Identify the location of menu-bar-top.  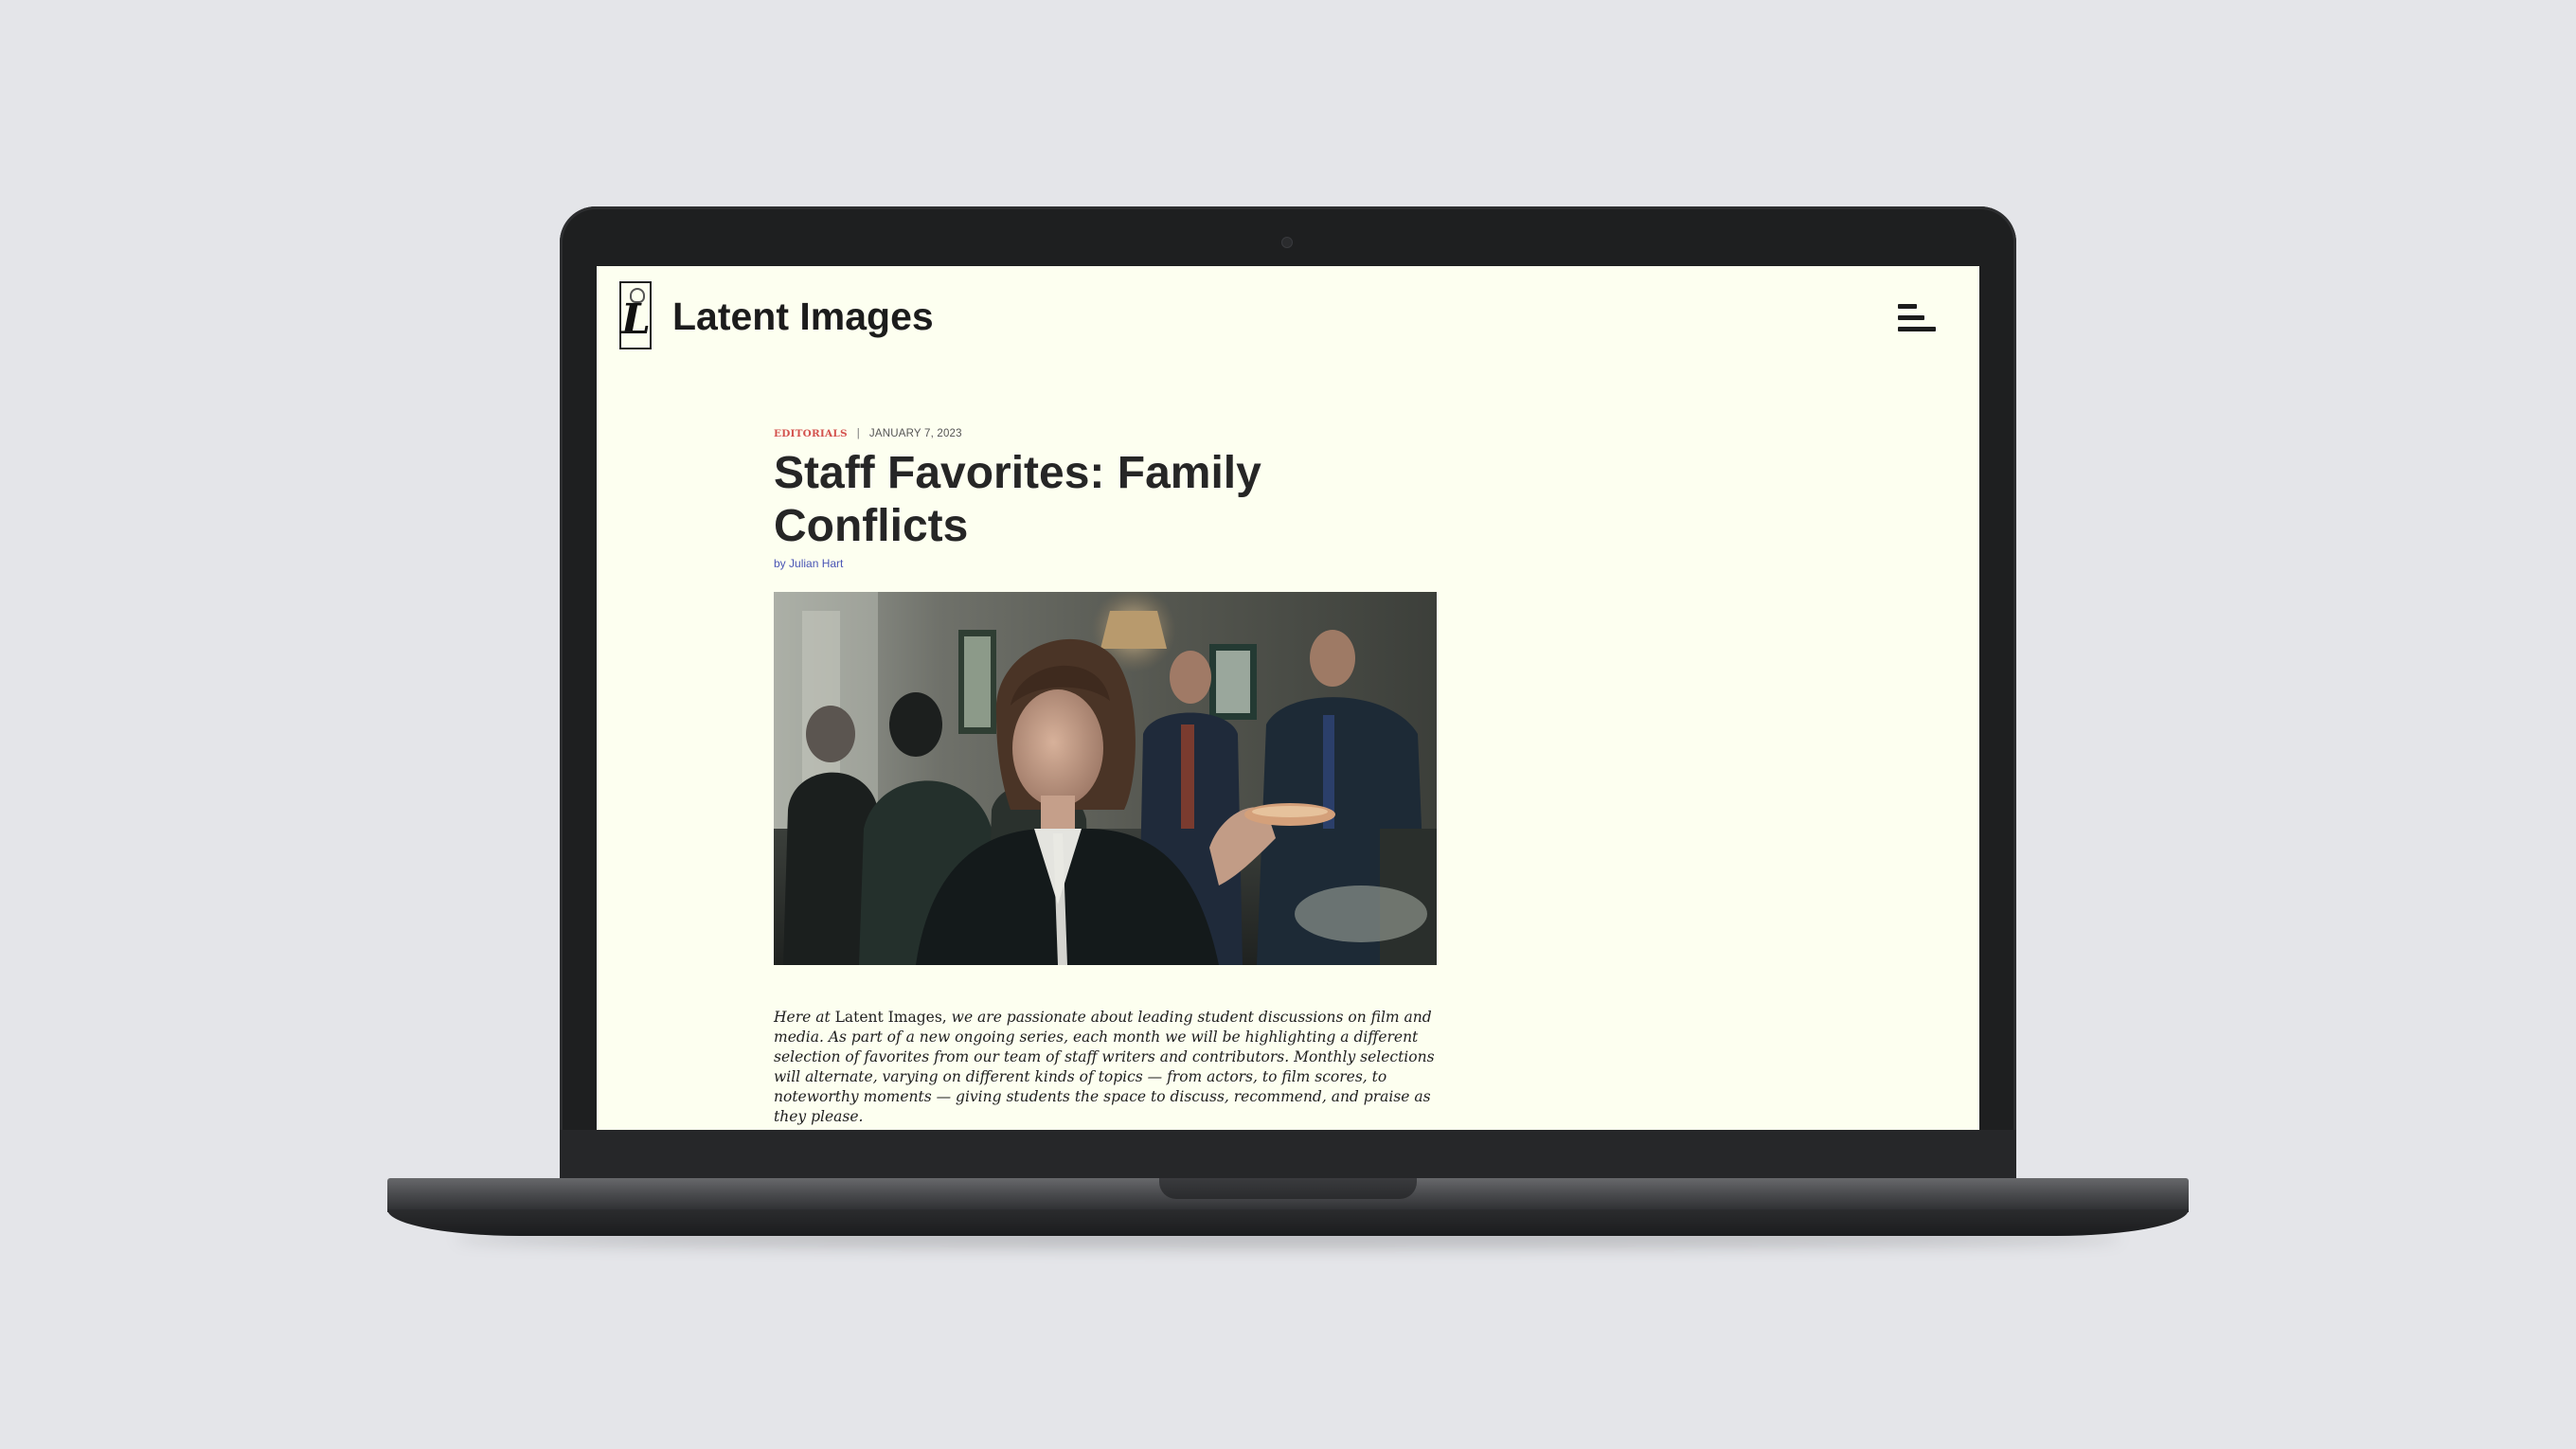
(1907, 306).